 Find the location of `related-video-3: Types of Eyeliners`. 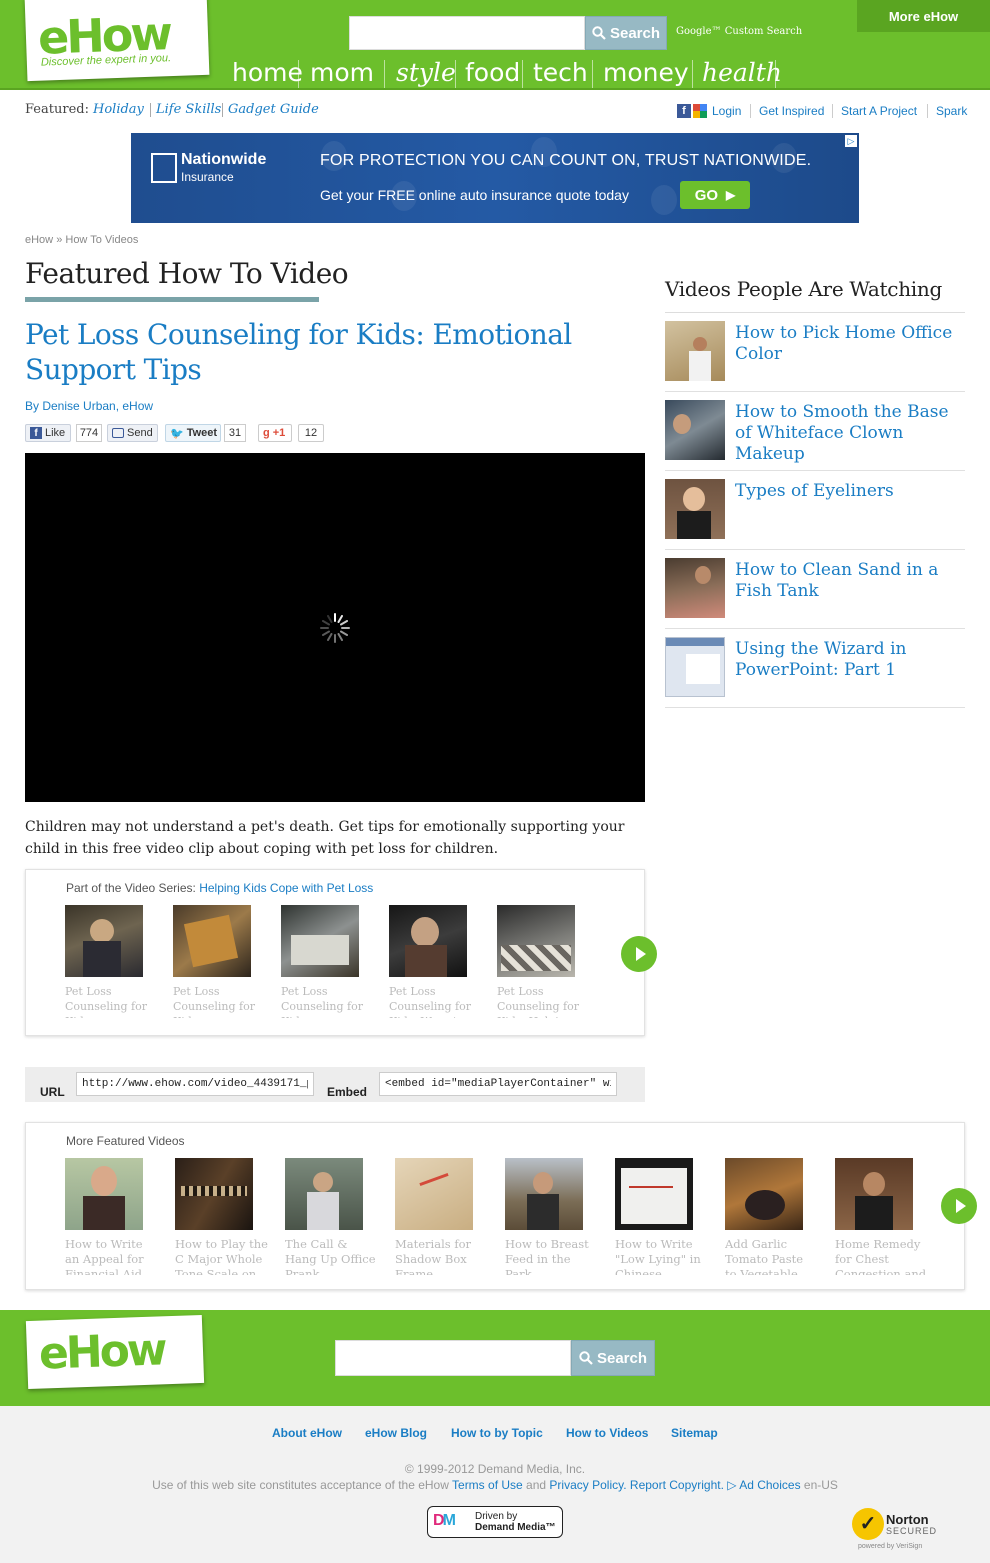

related-video-3: Types of Eyeliners is located at coordinates (815, 514).